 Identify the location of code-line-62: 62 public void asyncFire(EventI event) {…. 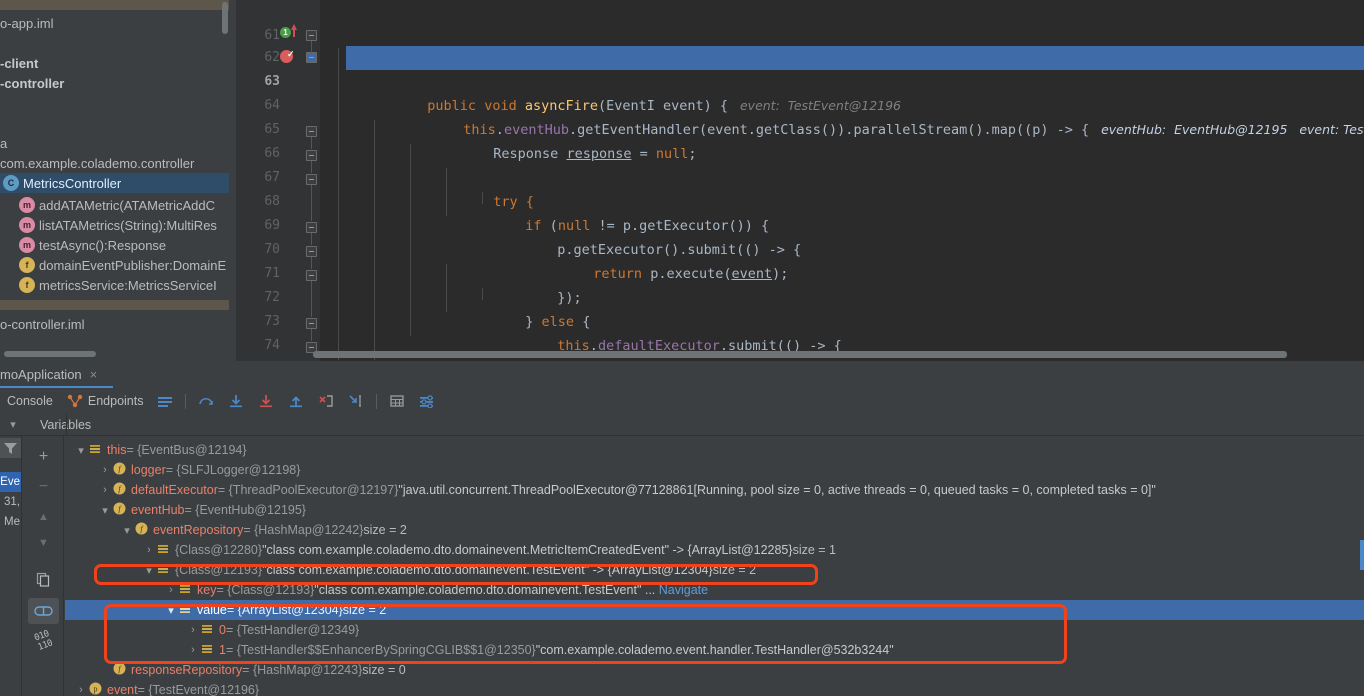
(800, 68).